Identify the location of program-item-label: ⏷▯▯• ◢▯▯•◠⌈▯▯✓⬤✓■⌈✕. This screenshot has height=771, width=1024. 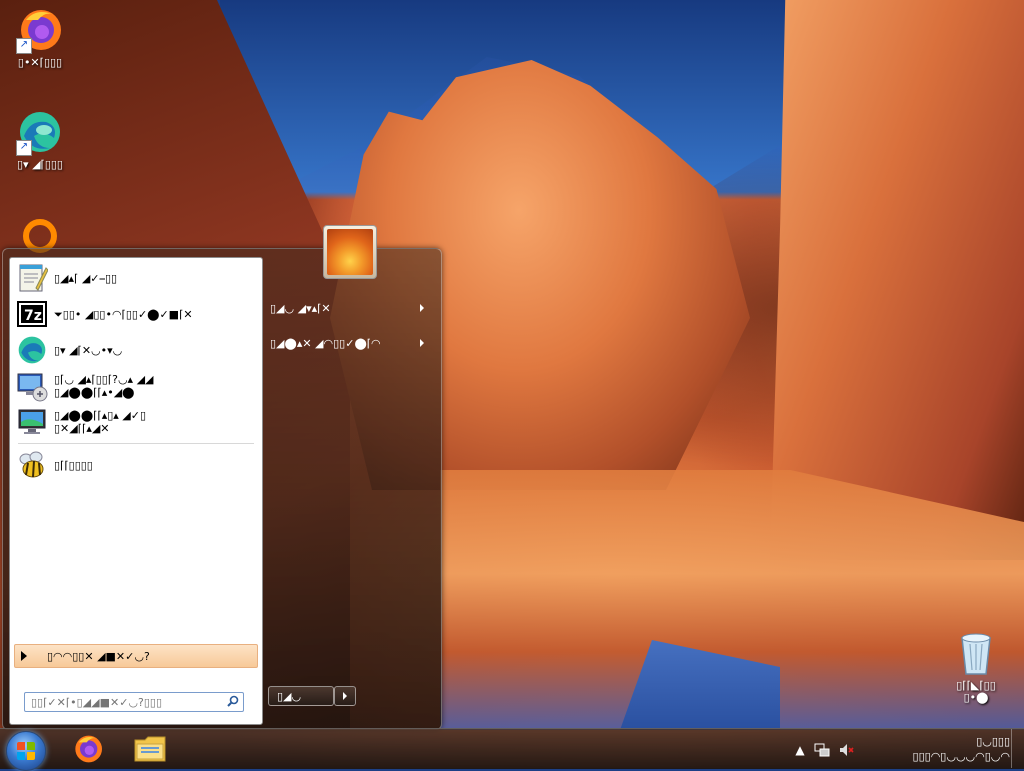
(123, 314).